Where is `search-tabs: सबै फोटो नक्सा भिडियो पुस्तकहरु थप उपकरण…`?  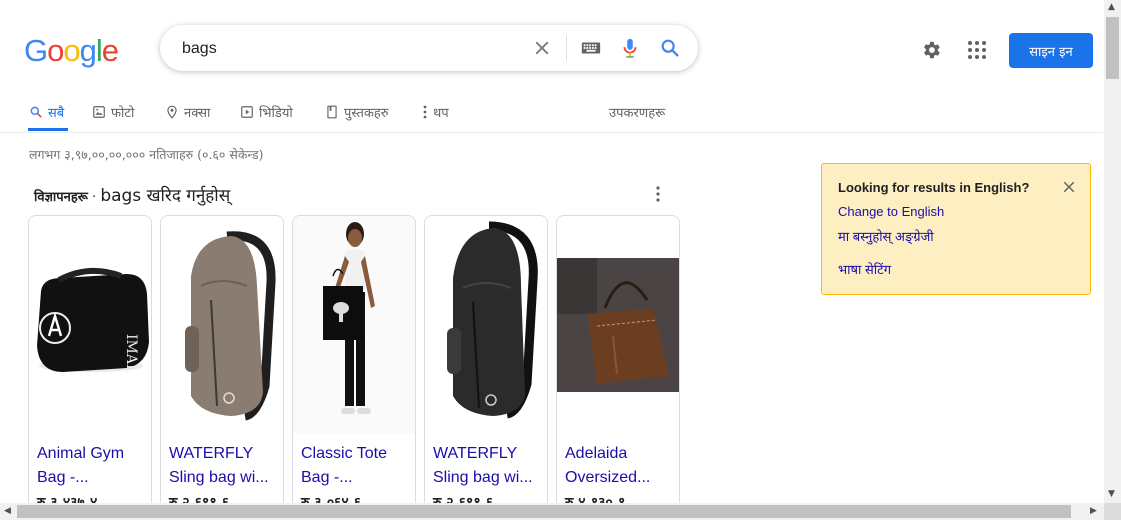 search-tabs: सबै फोटो नक्सा भिडियो पुस्तकहरु थप उपकरण… is located at coordinates (551, 112).